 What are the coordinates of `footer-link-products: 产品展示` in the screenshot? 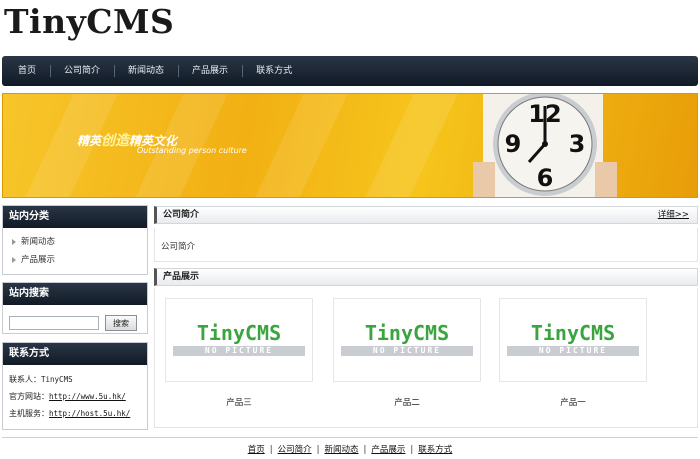 It's located at (388, 450).